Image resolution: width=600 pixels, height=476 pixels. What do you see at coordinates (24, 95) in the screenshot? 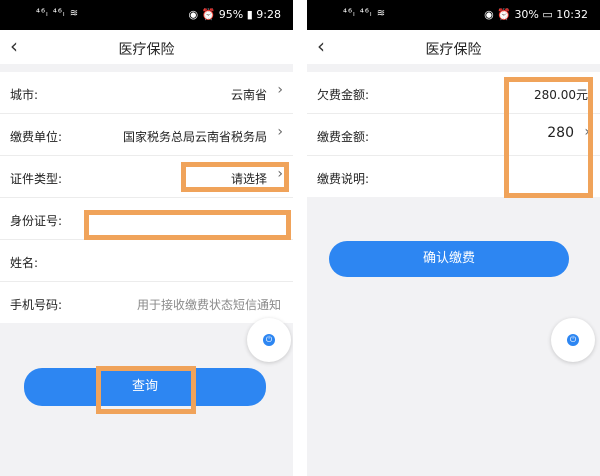
I see `city-label: 城市:` at bounding box center [24, 95].